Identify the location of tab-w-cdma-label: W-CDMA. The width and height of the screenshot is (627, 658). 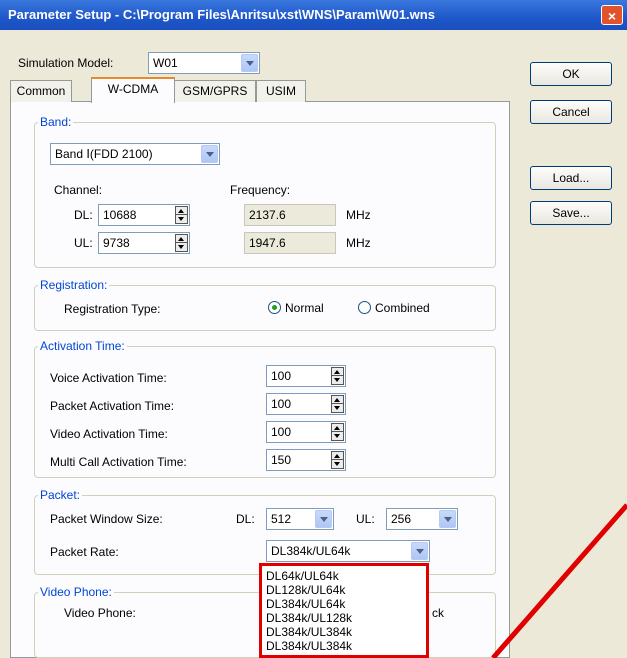
(133, 89).